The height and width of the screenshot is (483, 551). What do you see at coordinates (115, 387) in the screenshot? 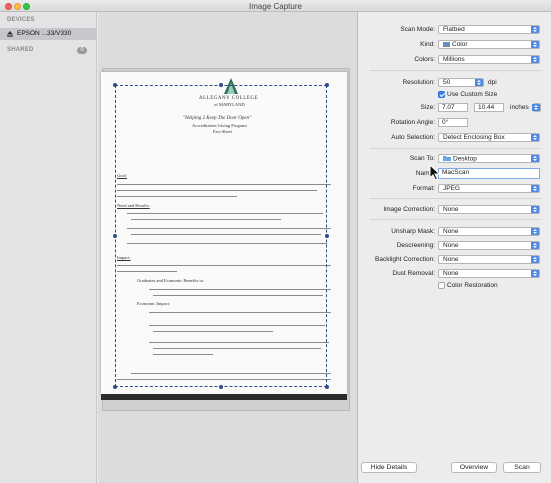
I see `selection-handle-bottom-left` at bounding box center [115, 387].